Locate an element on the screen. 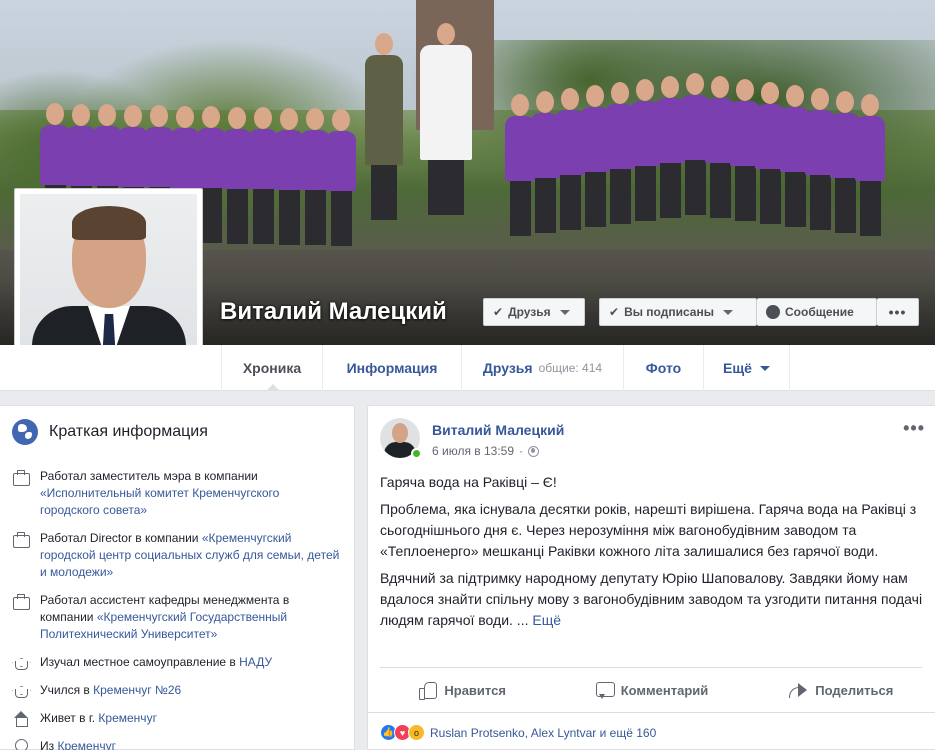 Image resolution: width=935 pixels, height=750 pixels. like-button: Нравится is located at coordinates (462, 690).